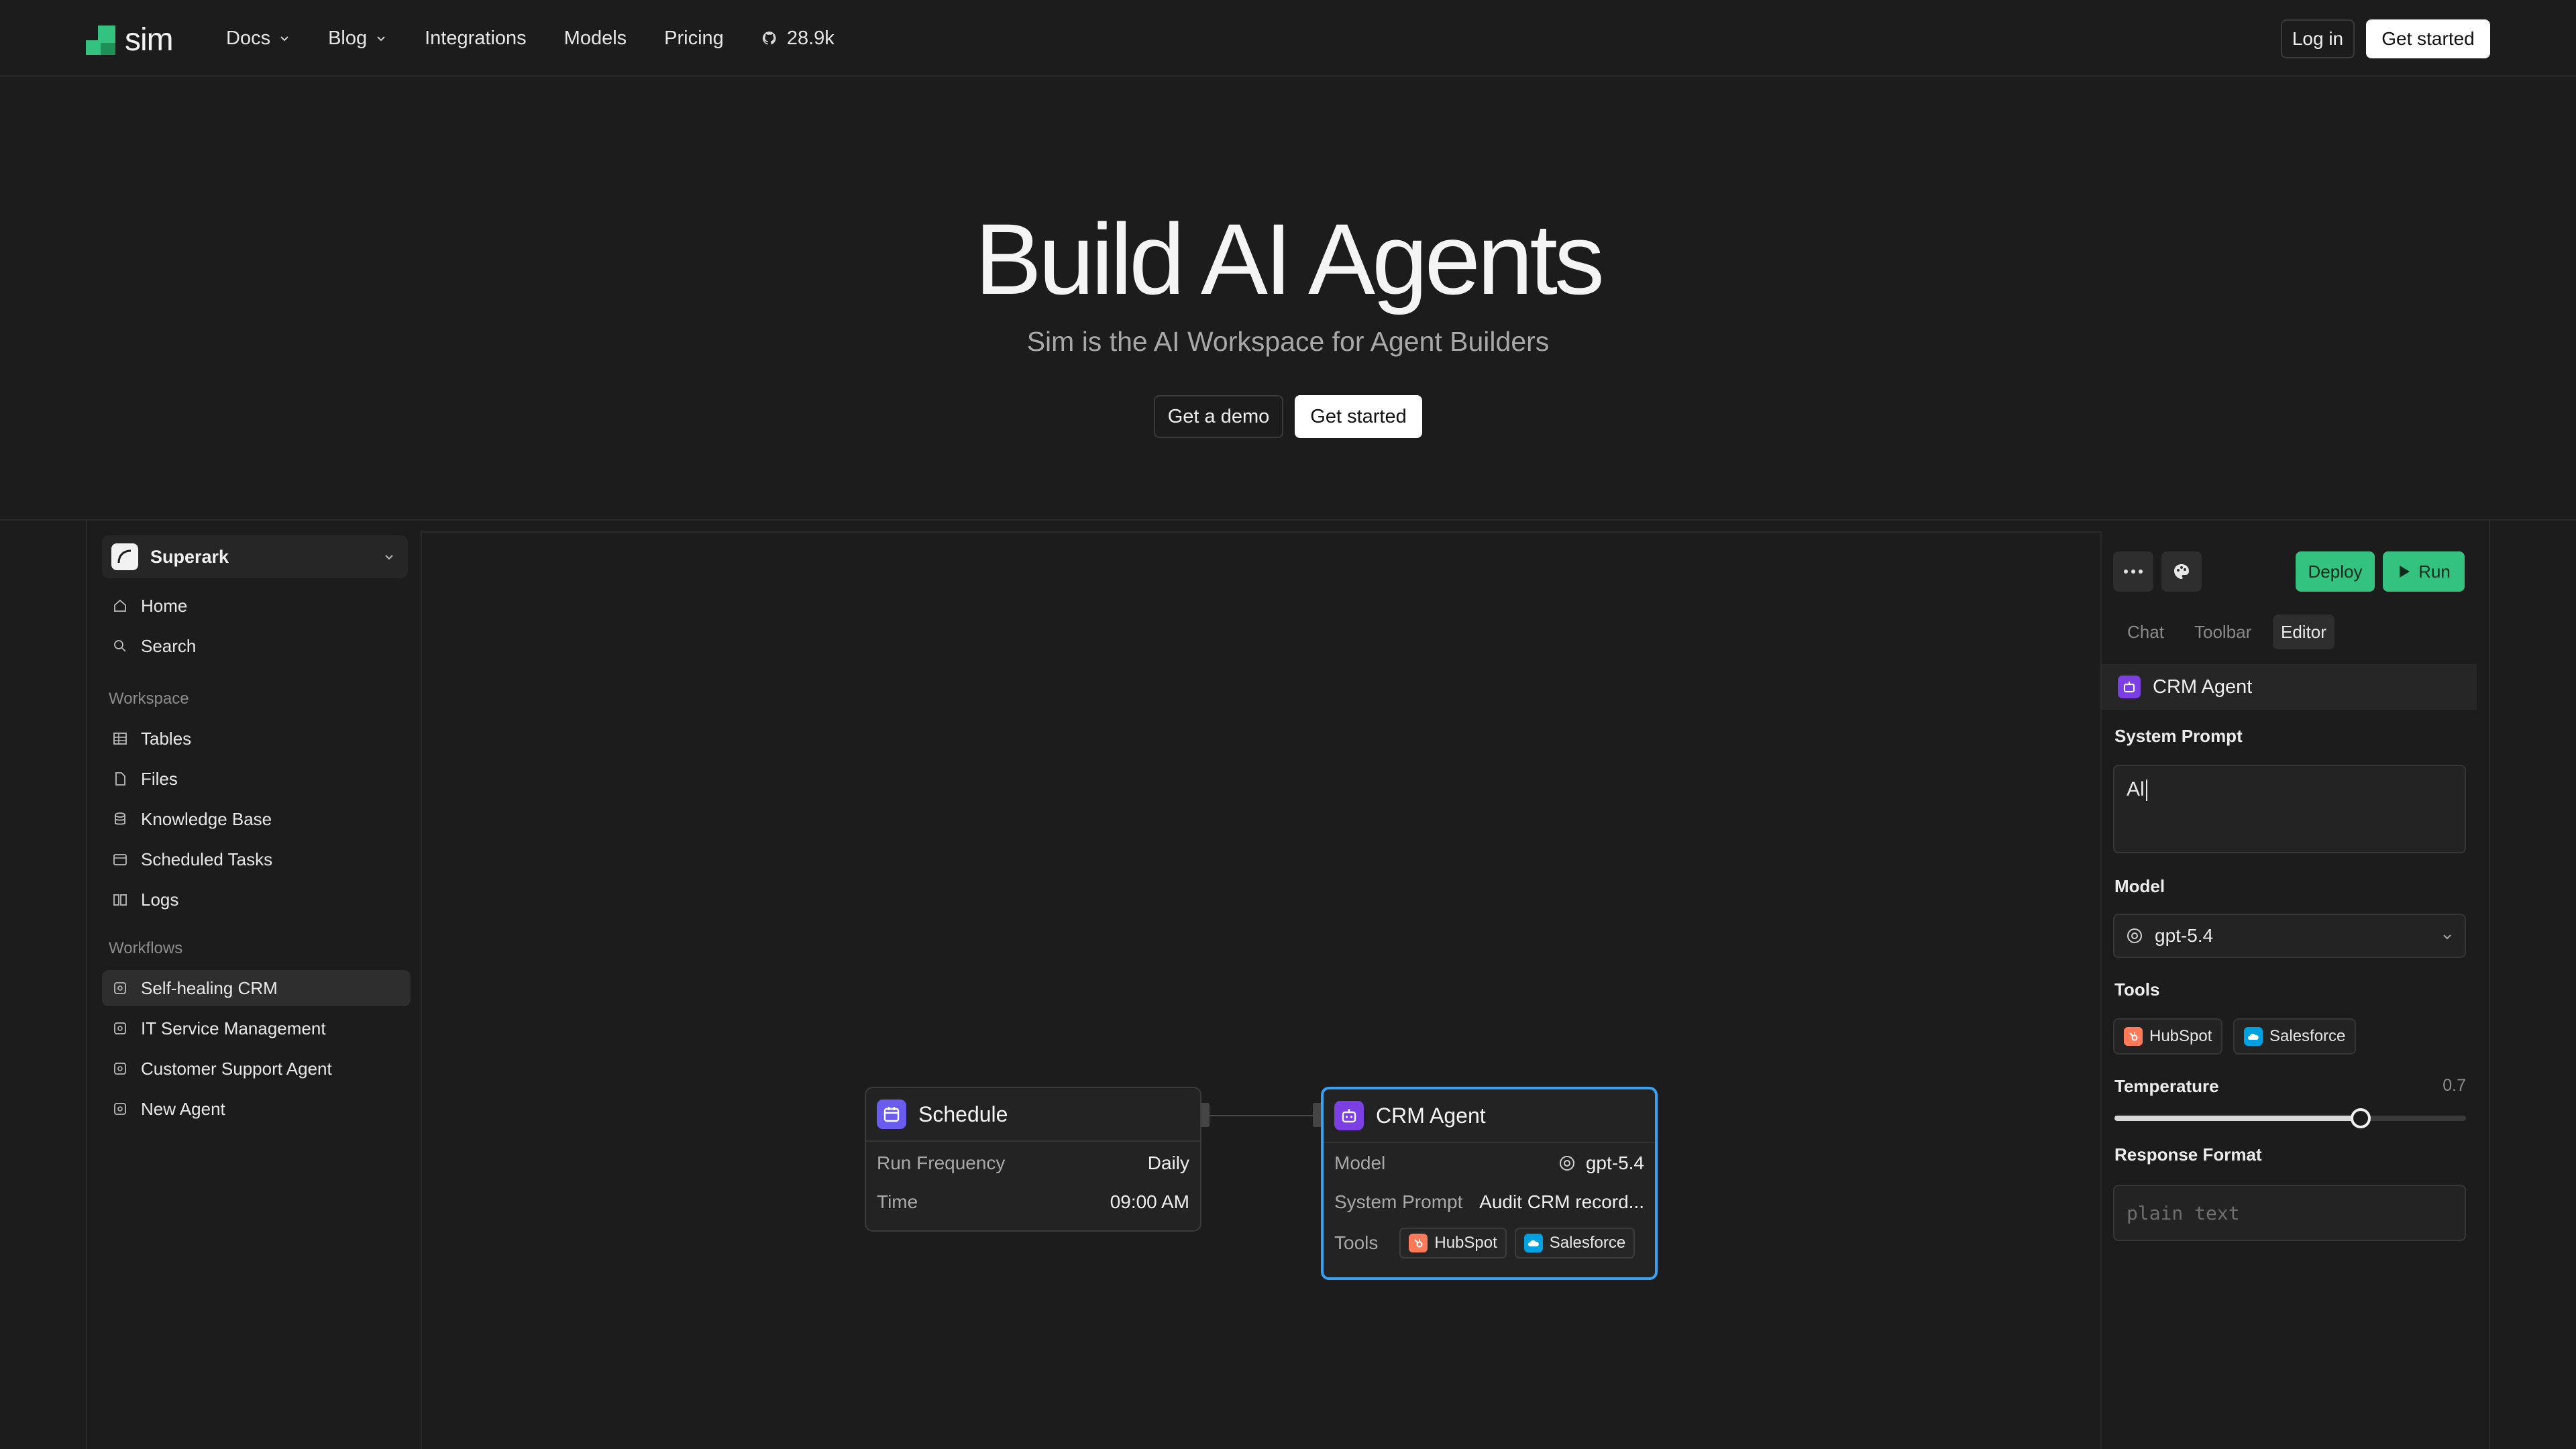 This screenshot has width=2576, height=1449. I want to click on workspace-logo-icon, so click(124, 556).